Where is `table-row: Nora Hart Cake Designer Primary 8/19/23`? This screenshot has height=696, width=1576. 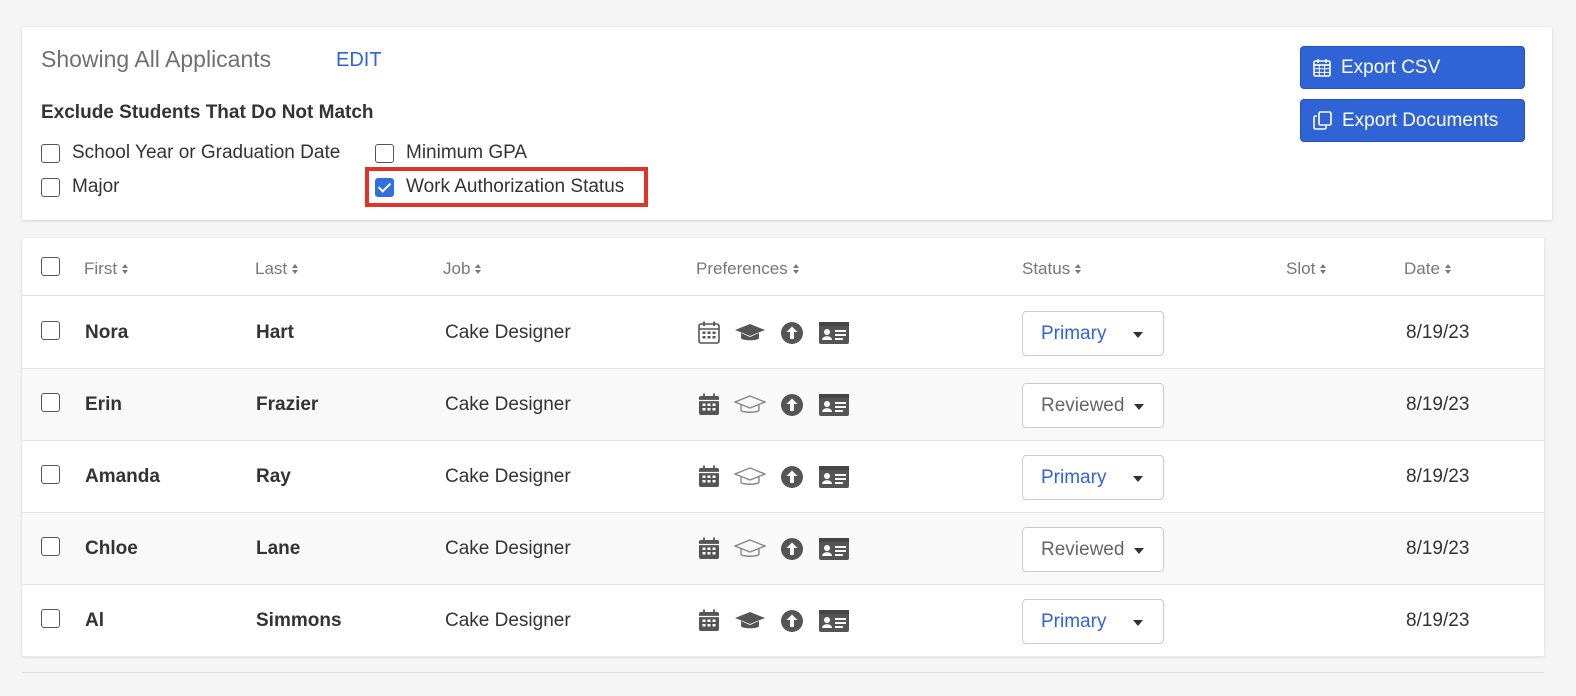
table-row: Nora Hart Cake Designer Primary 8/19/23 is located at coordinates (783, 333).